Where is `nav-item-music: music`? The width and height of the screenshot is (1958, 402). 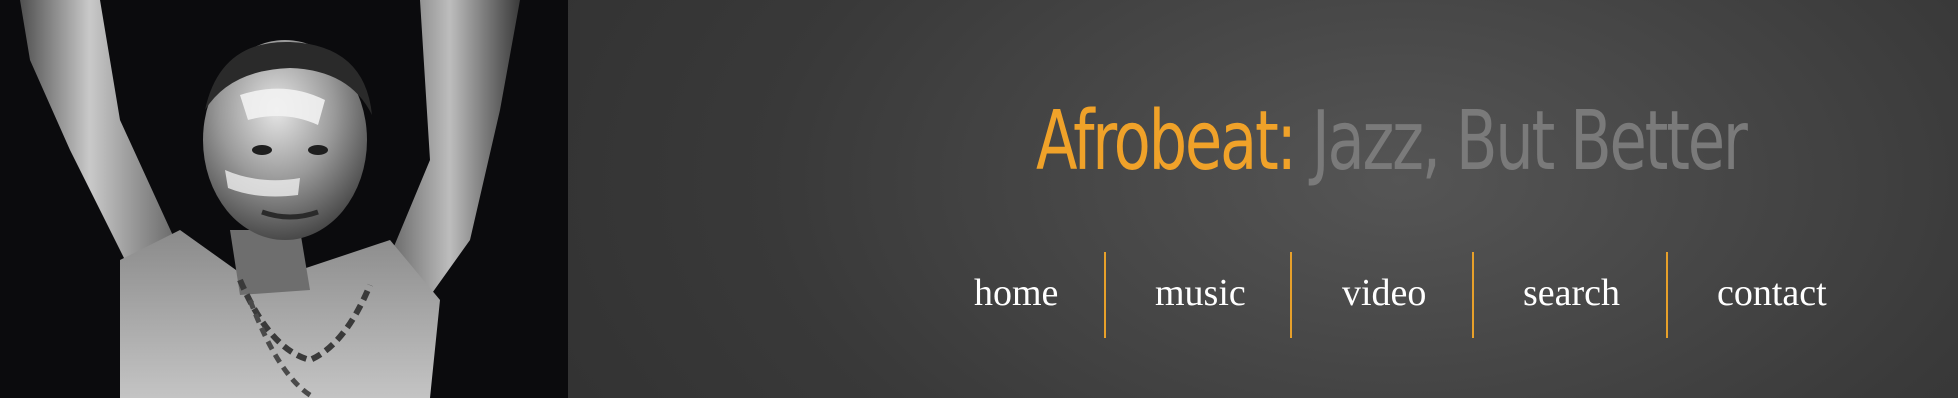 nav-item-music: music is located at coordinates (1200, 293).